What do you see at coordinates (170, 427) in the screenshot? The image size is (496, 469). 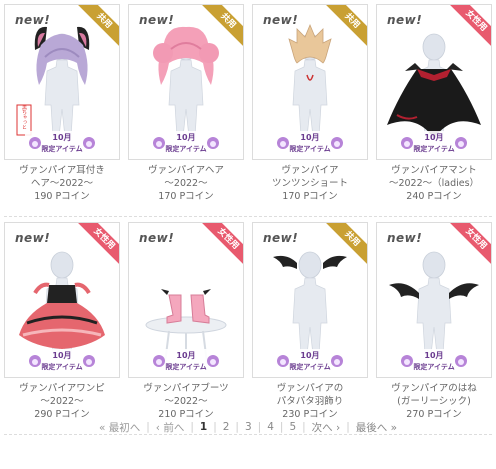 I see `prev-page-link: ‹ 前へ` at bounding box center [170, 427].